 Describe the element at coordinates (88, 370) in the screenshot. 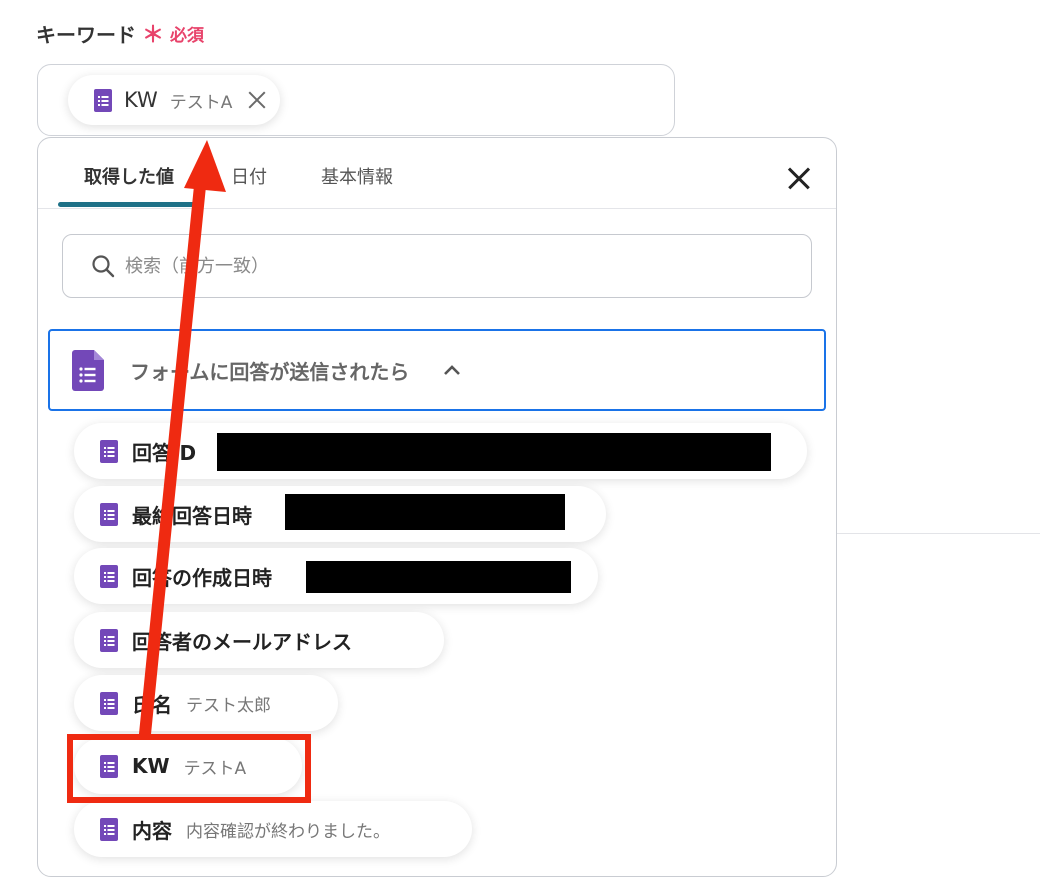

I see `google-forms-icon` at that location.